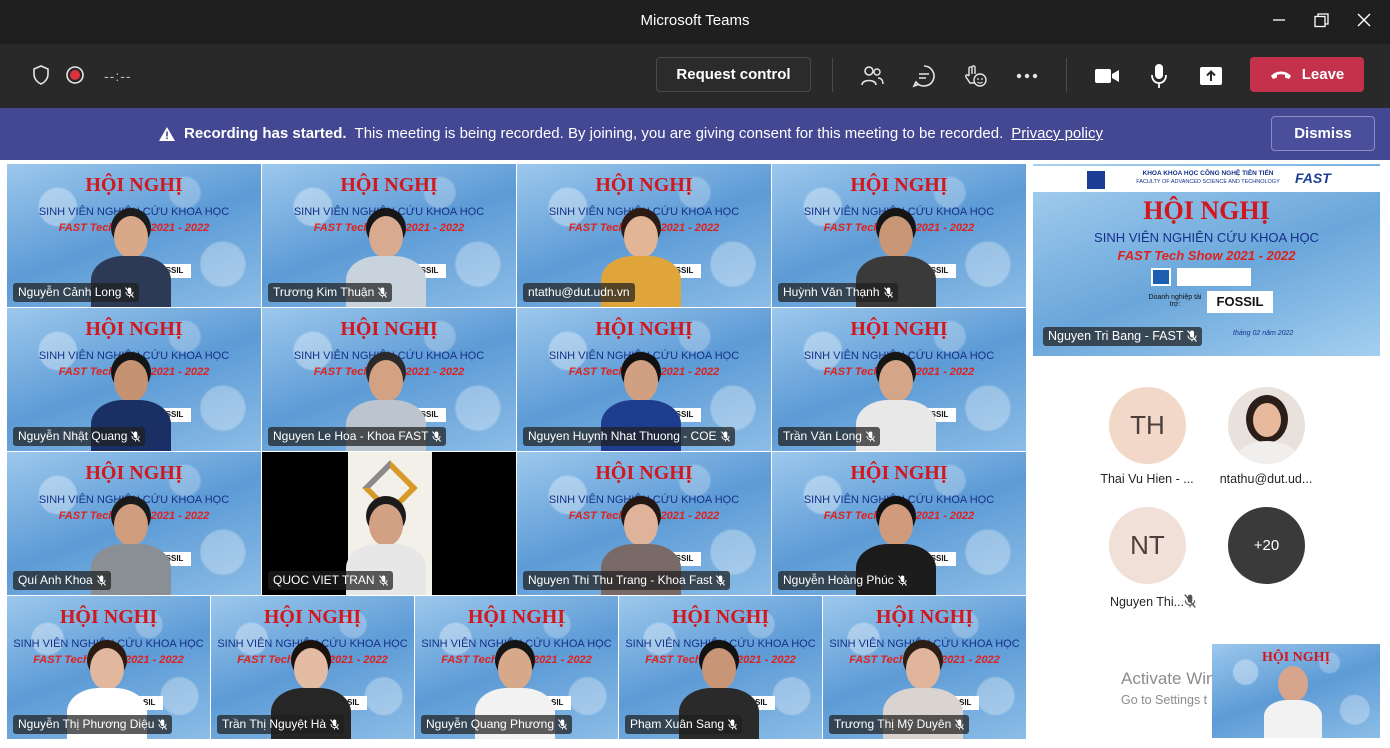  I want to click on participant-name: QUOC VIET TRAN, so click(324, 580).